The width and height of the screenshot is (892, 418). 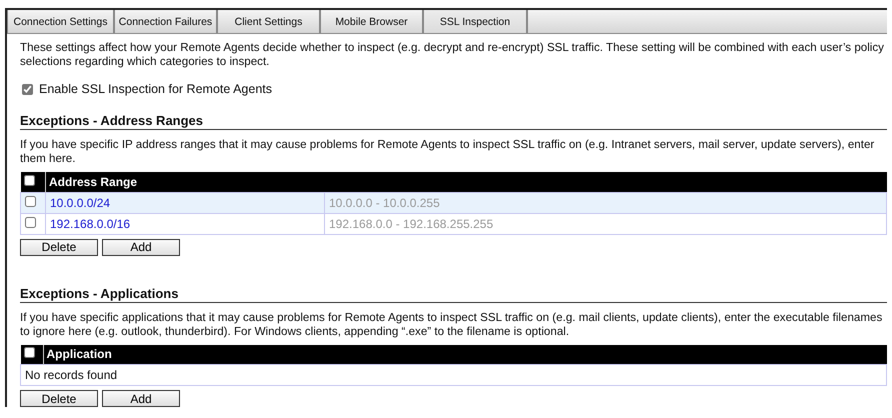 I want to click on tab: Client Settings, so click(x=268, y=22).